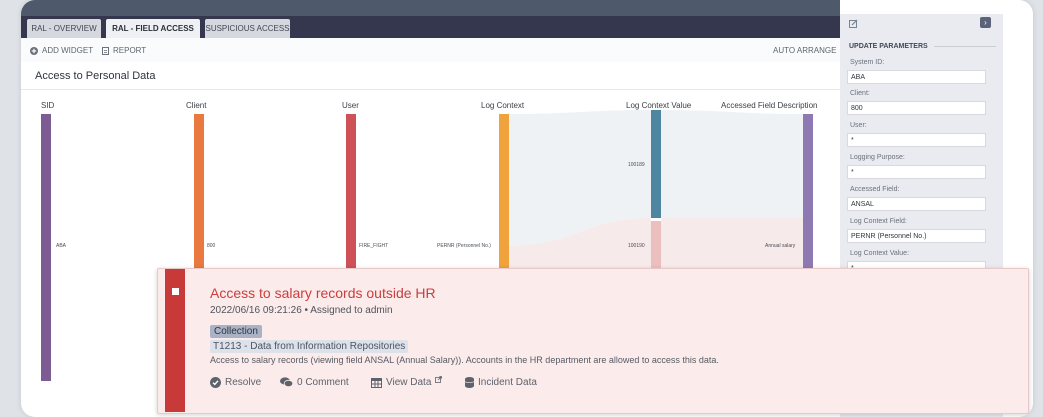 The height and width of the screenshot is (417, 1043). What do you see at coordinates (916, 236) in the screenshot?
I see `log-context-field-input: PERNR (Personnel No.)` at bounding box center [916, 236].